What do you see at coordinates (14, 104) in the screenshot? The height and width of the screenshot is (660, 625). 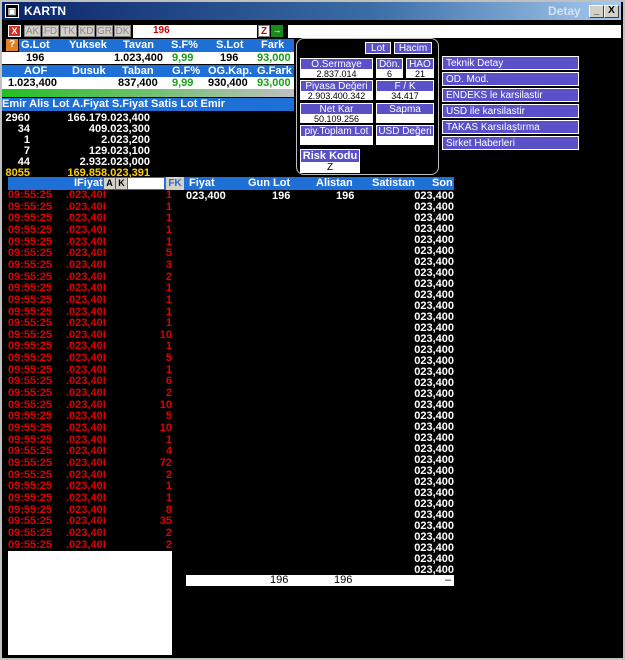 I see `hdr-emir-buy: Emir` at bounding box center [14, 104].